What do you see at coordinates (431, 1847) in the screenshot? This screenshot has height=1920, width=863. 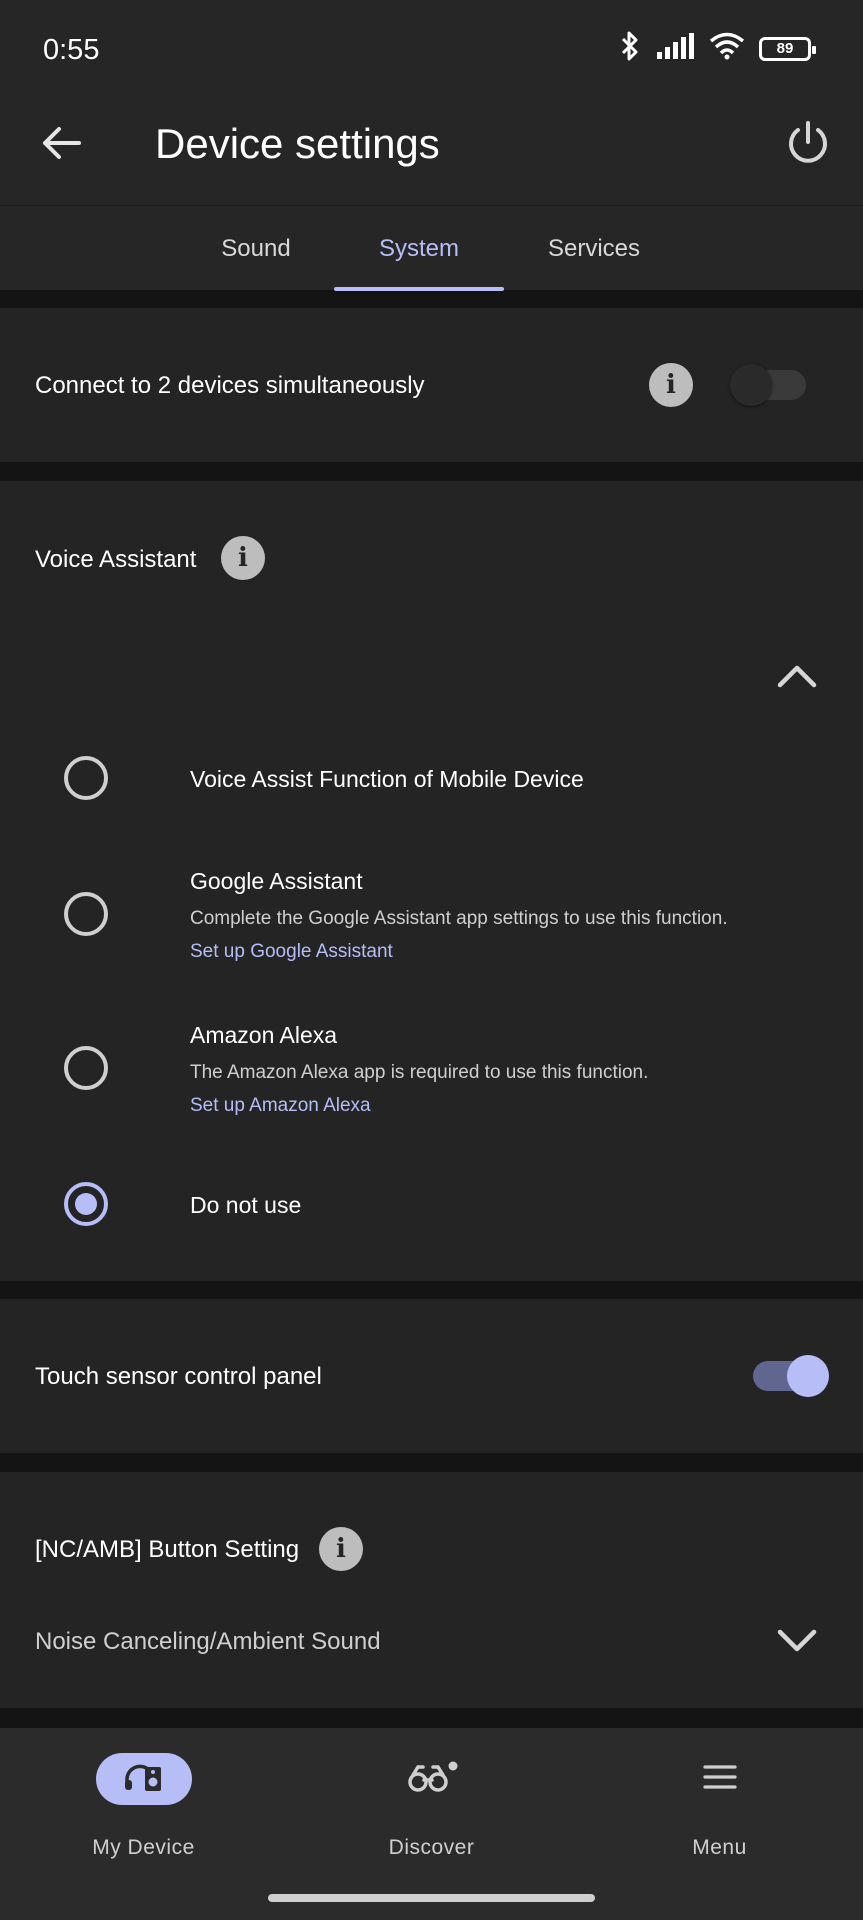 I see `nav-label: Discover` at bounding box center [431, 1847].